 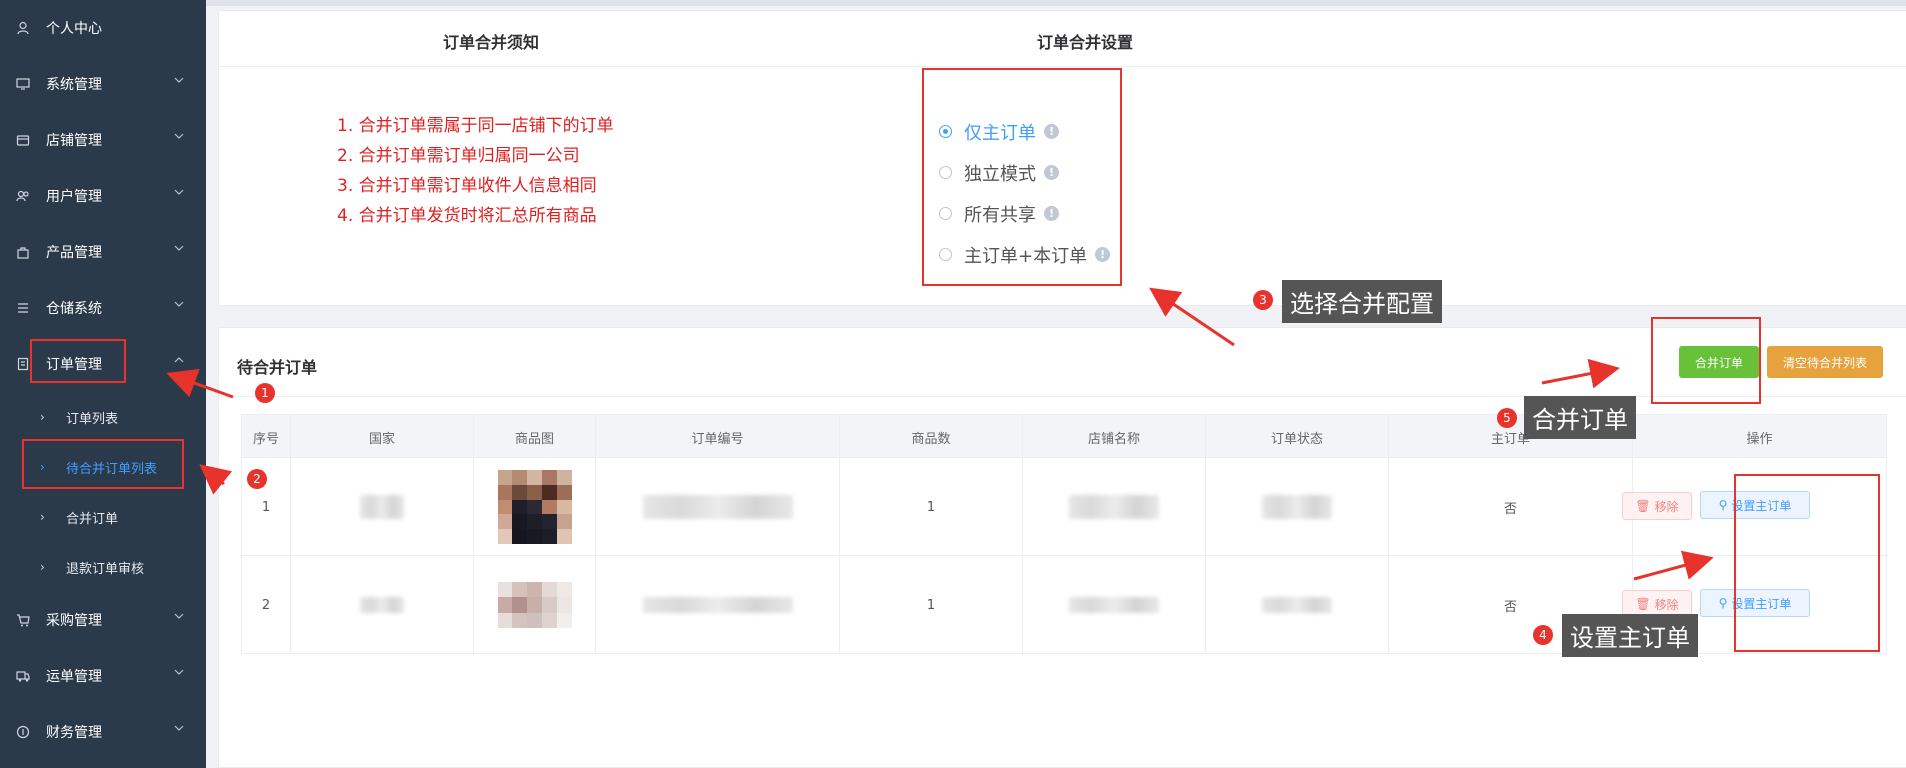 What do you see at coordinates (1000, 174) in the screenshot?
I see `radio-label: 独立模式` at bounding box center [1000, 174].